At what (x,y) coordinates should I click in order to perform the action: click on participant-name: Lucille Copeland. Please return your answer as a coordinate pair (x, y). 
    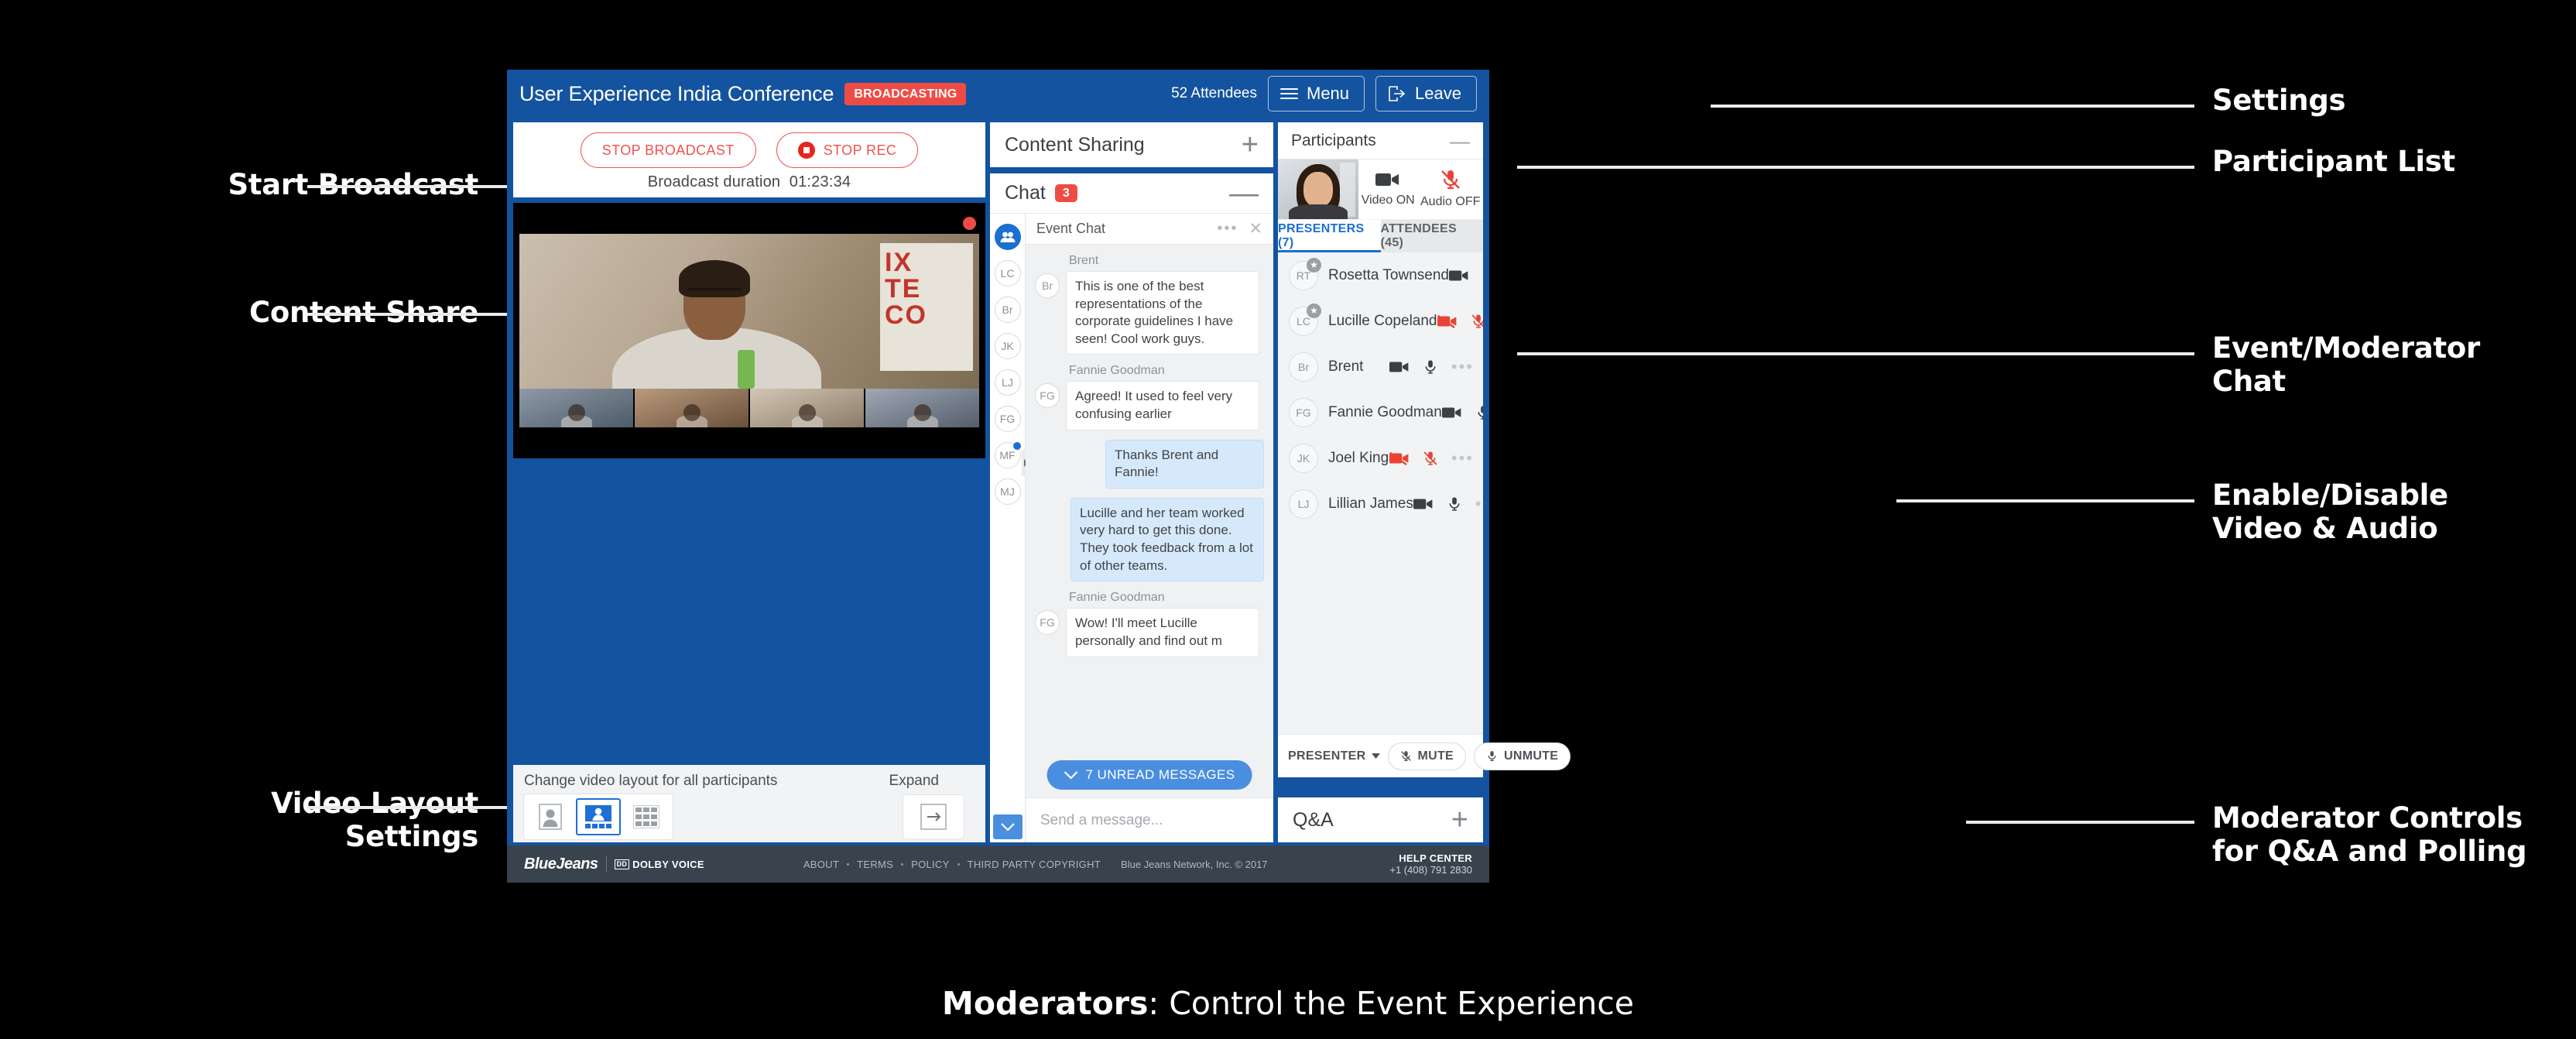
    Looking at the image, I should click on (1382, 320).